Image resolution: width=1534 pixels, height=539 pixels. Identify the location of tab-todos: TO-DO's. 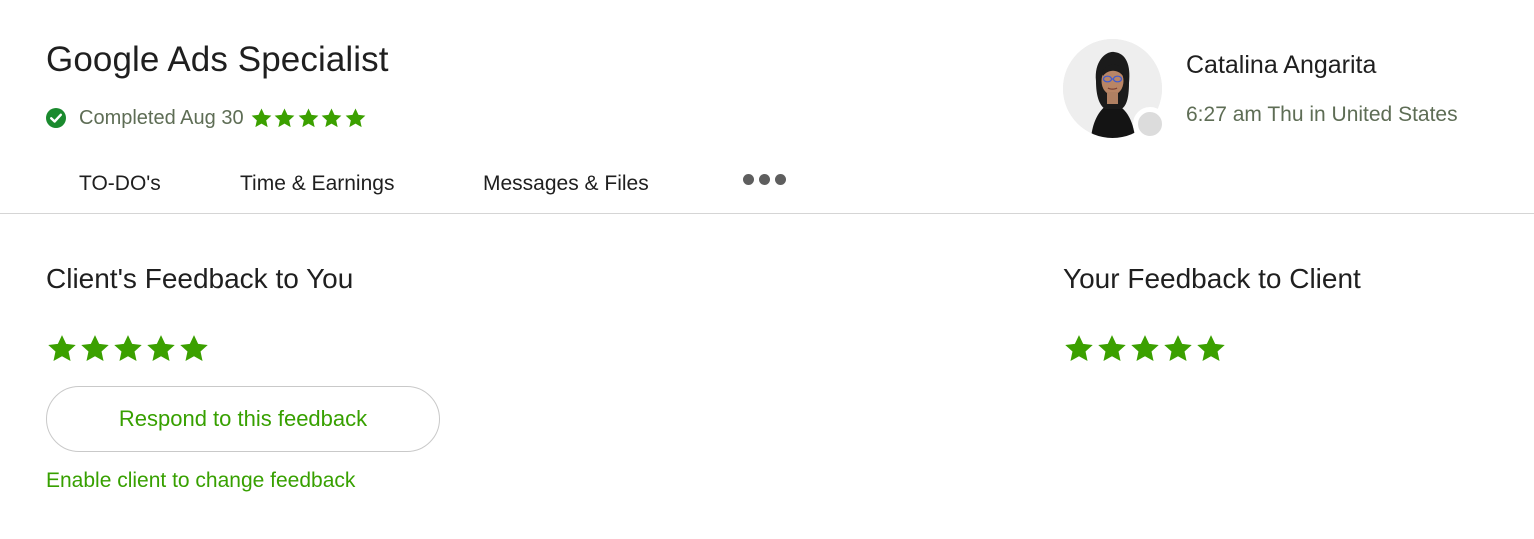
(120, 184).